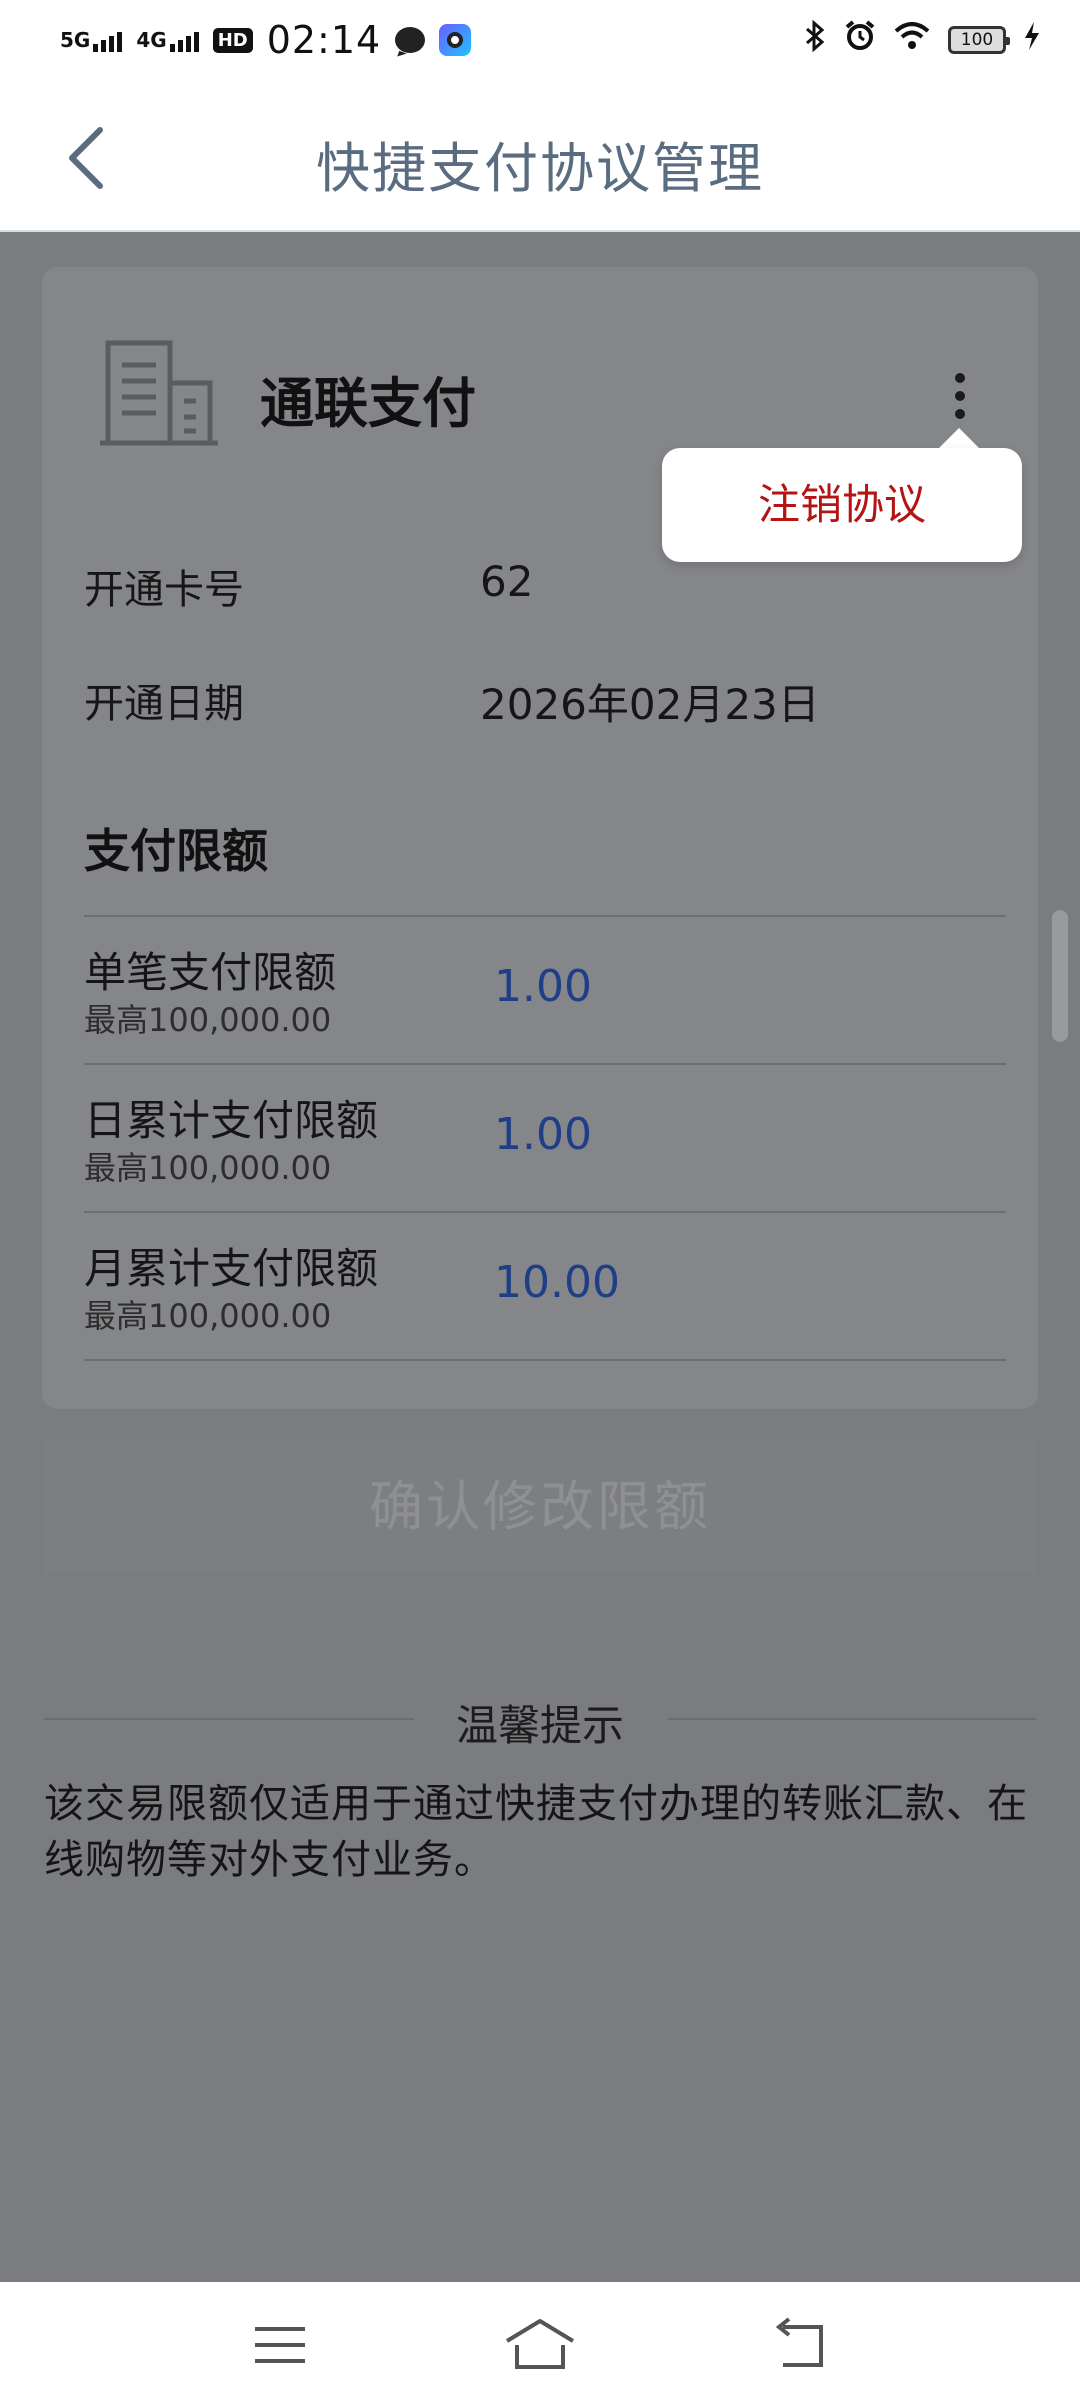 This screenshot has height=2408, width=1080. I want to click on home-nav-button, so click(540, 2345).